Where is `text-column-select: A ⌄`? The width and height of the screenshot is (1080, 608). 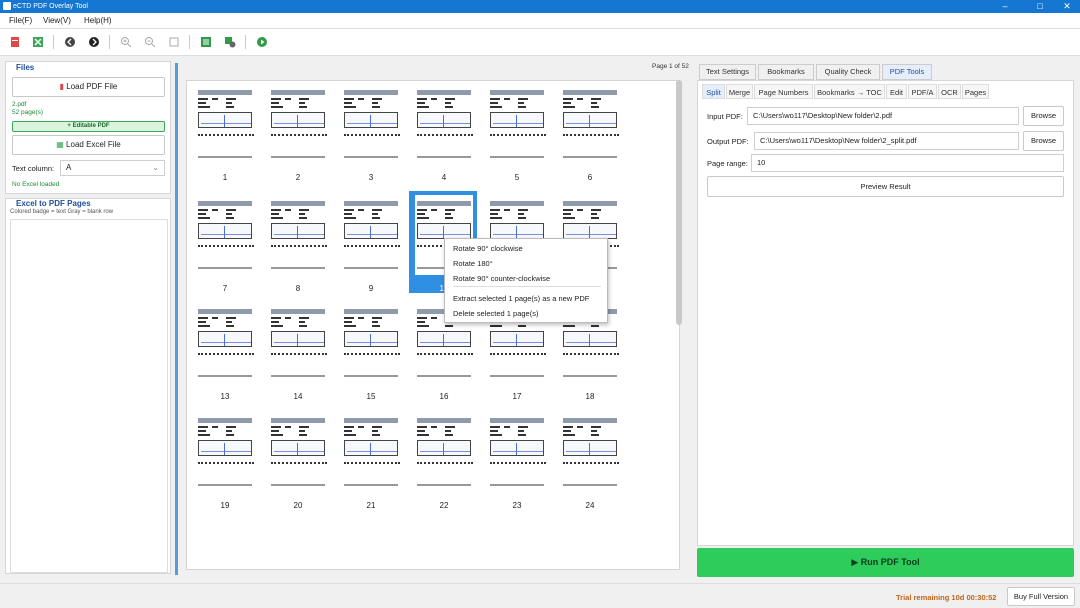 text-column-select: A ⌄ is located at coordinates (112, 168).